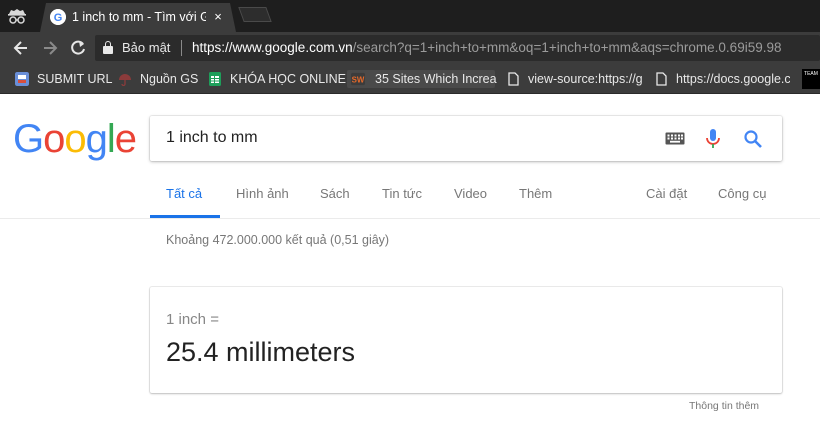  I want to click on bookmark-team: TEAM, so click(811, 79).